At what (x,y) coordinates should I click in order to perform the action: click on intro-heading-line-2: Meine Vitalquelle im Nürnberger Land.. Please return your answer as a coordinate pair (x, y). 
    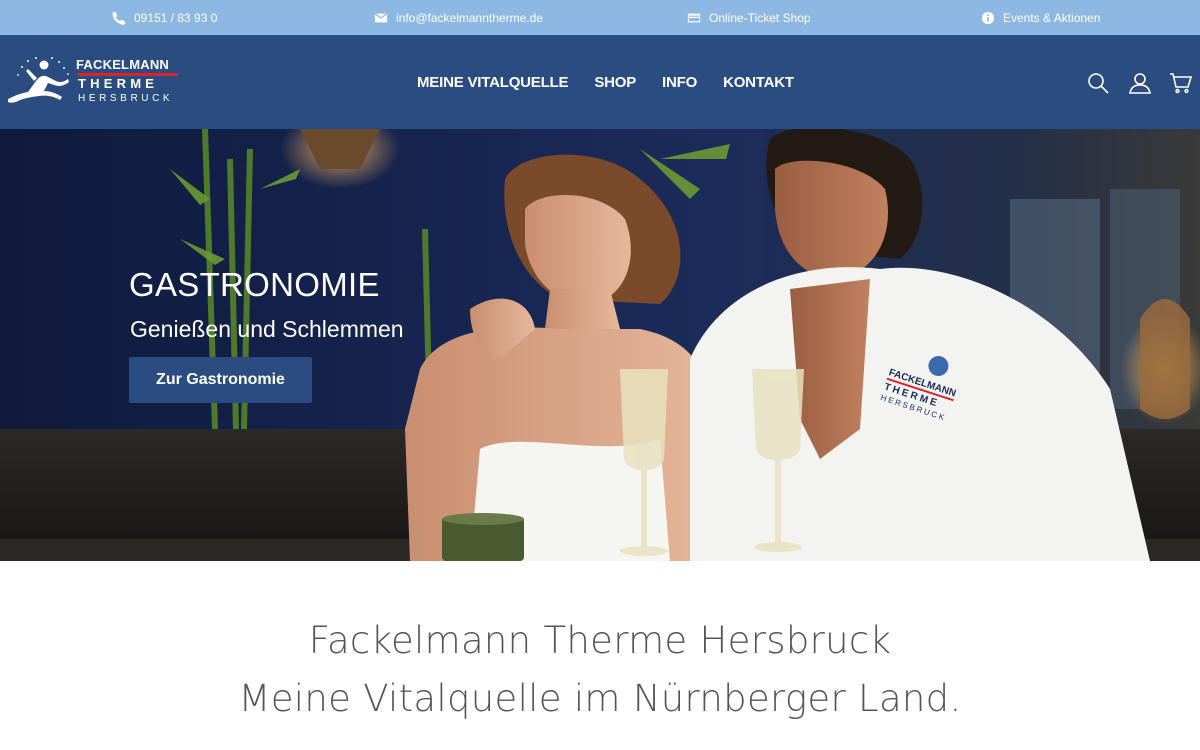
    Looking at the image, I should click on (600, 698).